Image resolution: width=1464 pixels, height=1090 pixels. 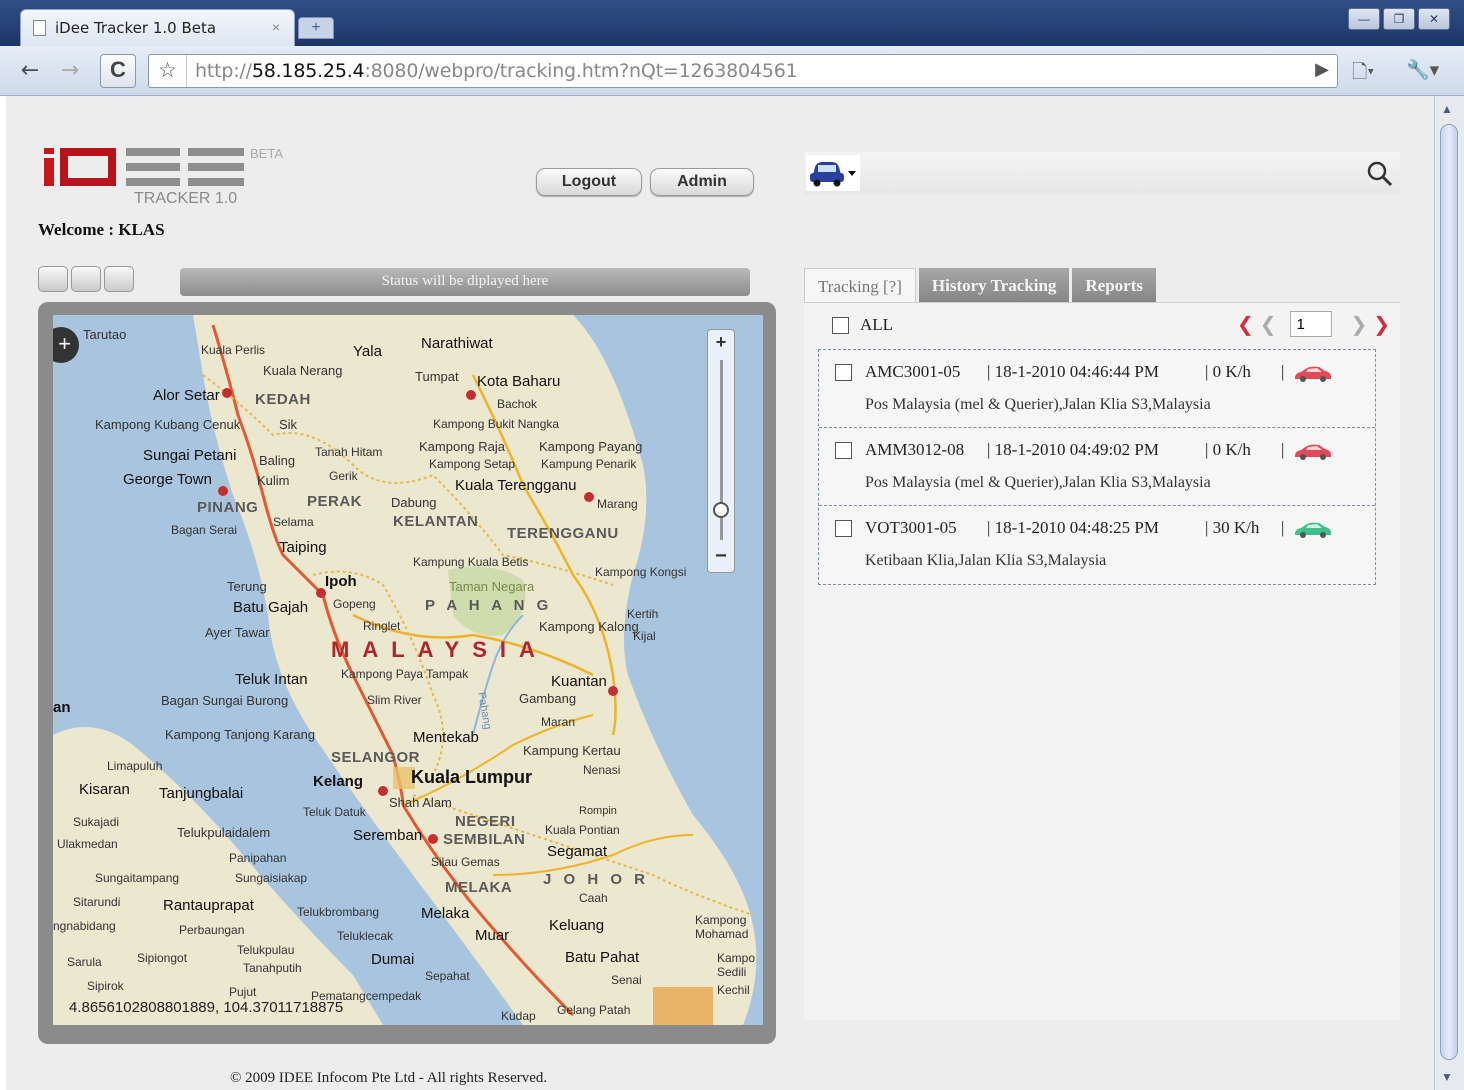 What do you see at coordinates (118, 71) in the screenshot?
I see `reload-icon: C` at bounding box center [118, 71].